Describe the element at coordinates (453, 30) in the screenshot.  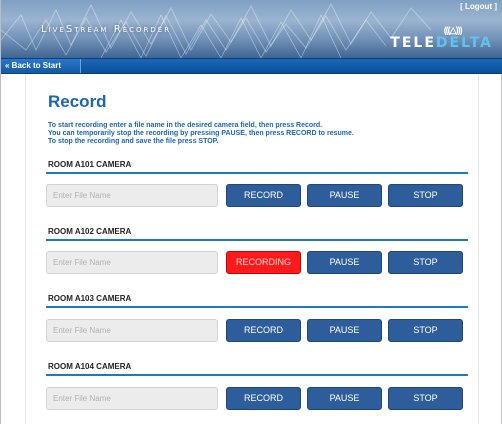
I see `broadcast-icon: (((△)))` at that location.